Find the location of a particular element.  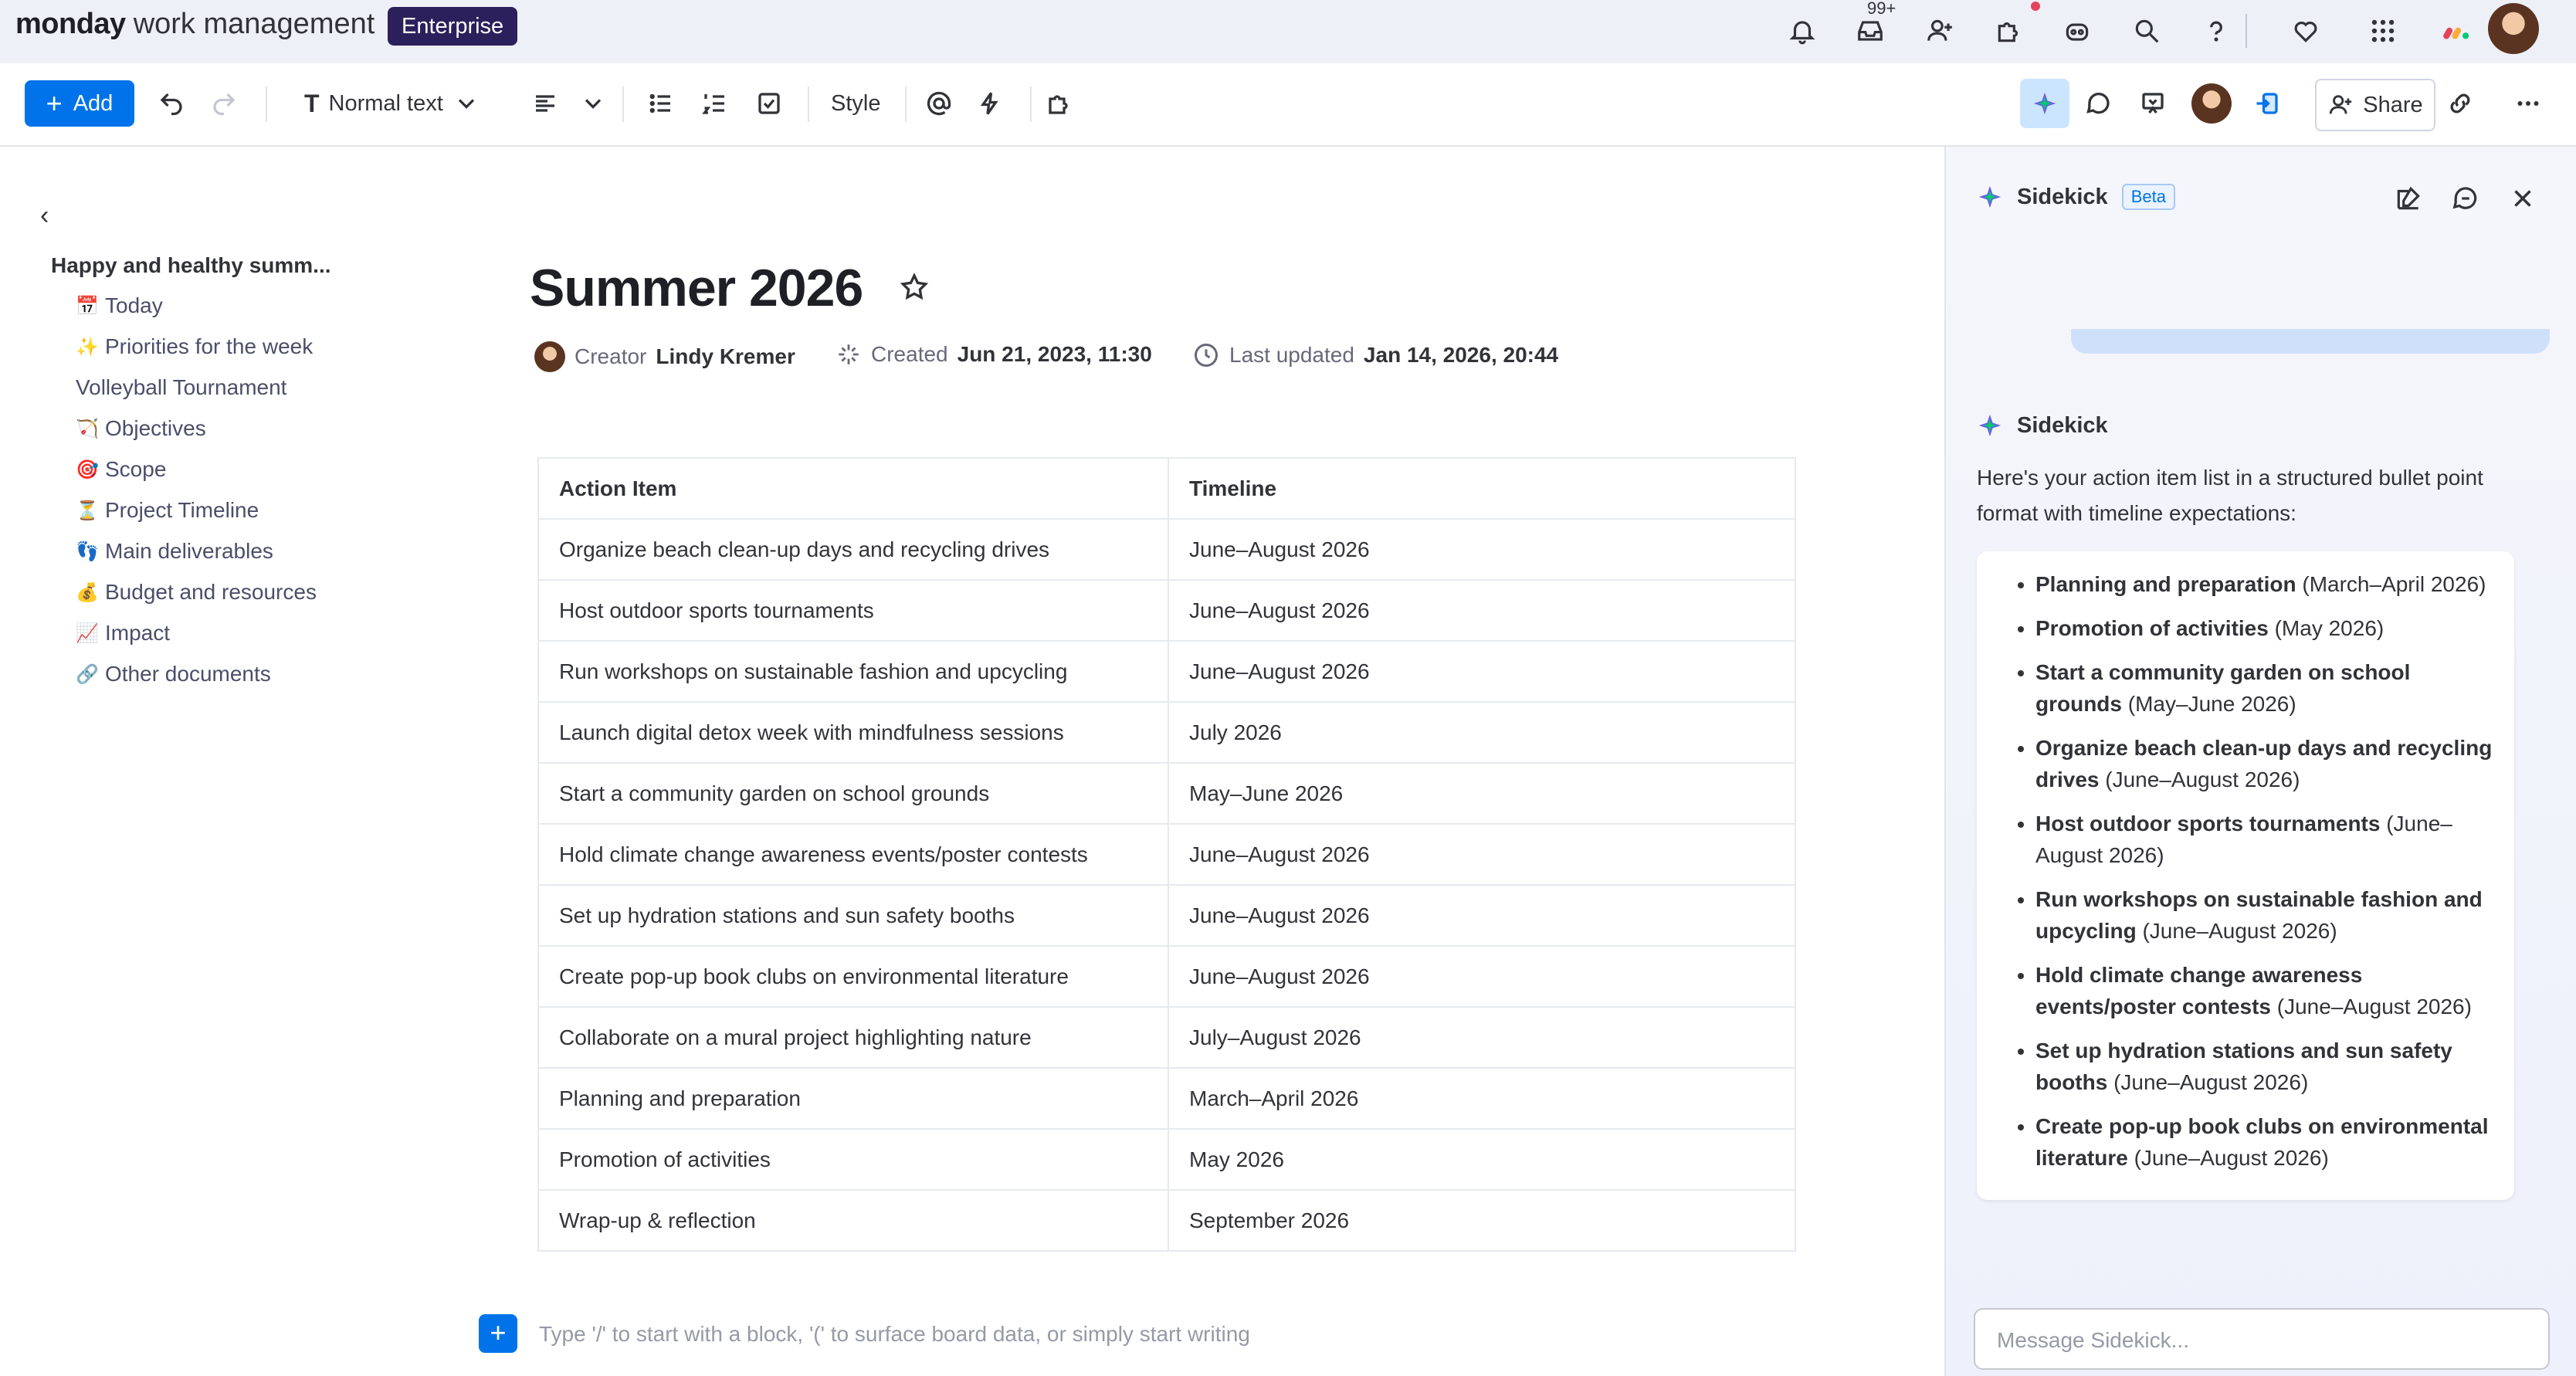

close-icon is located at coordinates (2522, 200).